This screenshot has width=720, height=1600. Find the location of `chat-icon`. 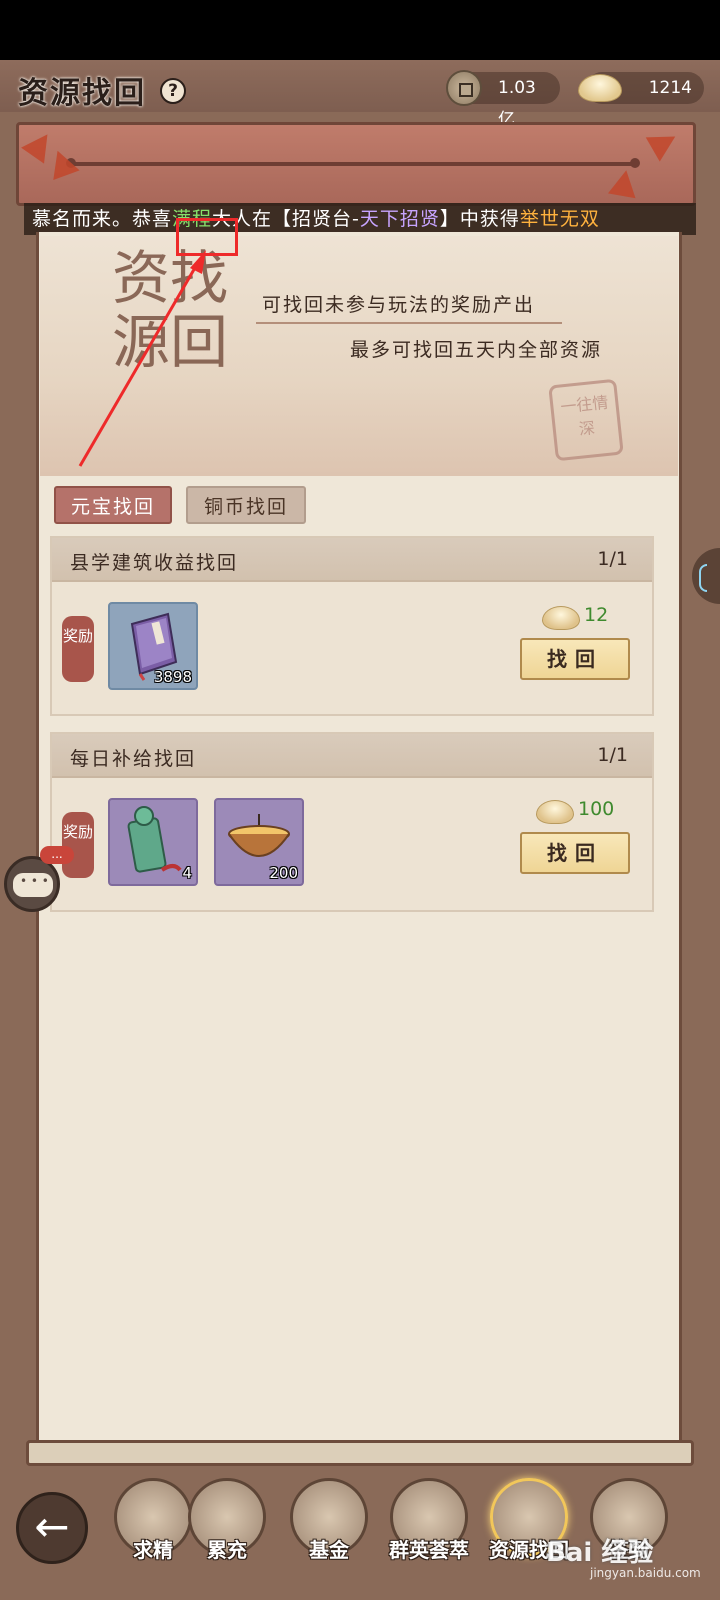

chat-icon is located at coordinates (33, 885).